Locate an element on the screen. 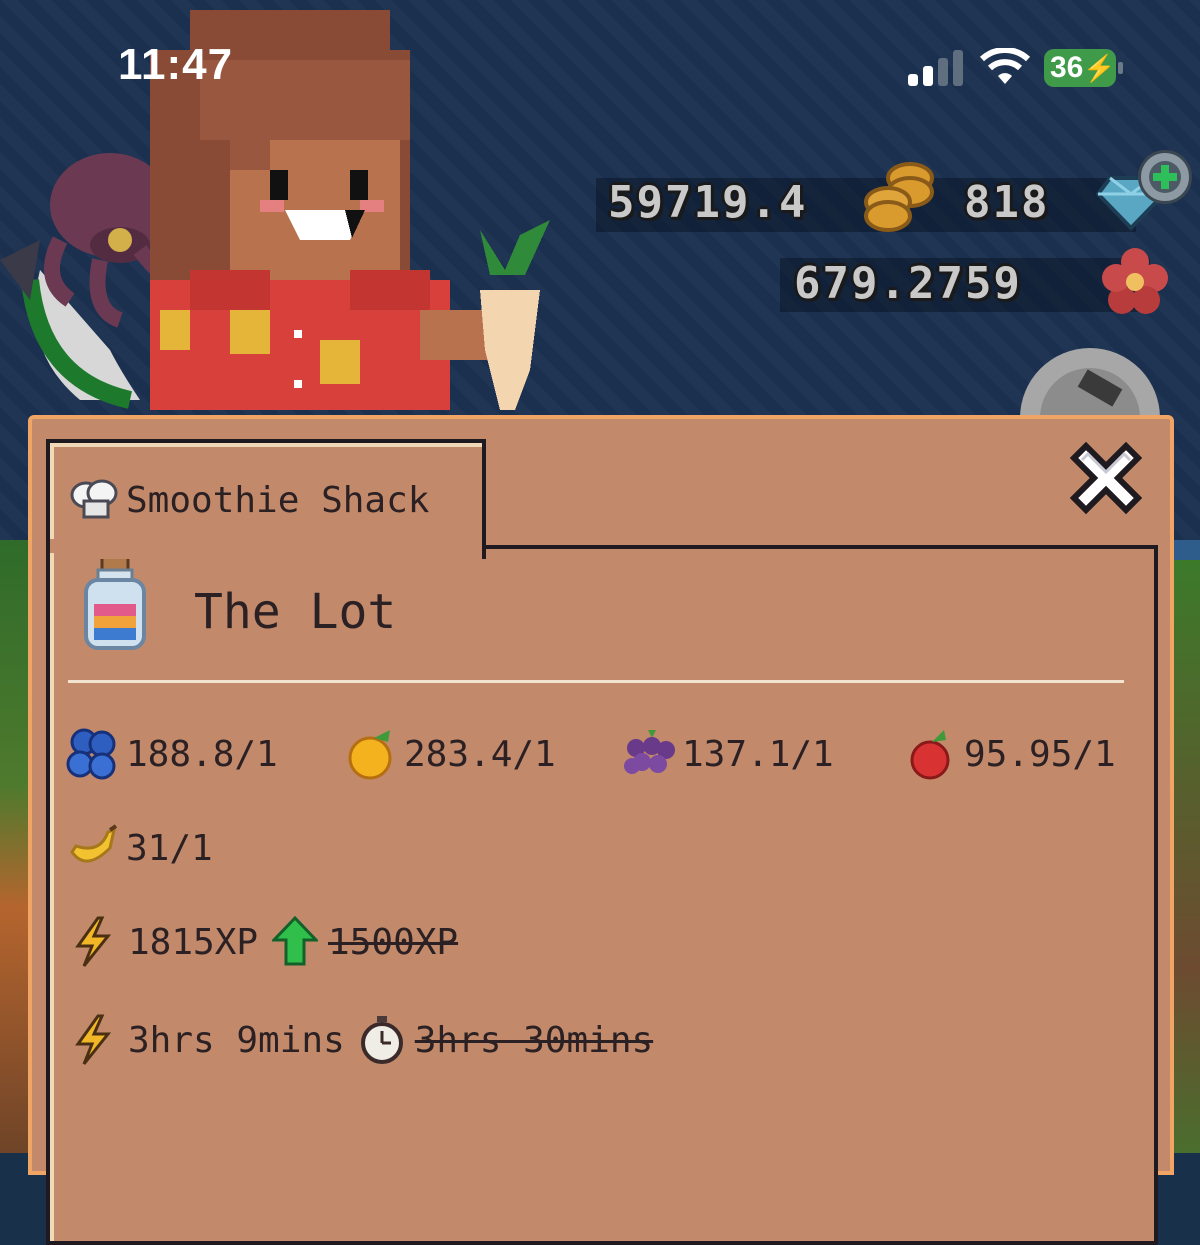 The width and height of the screenshot is (1200, 1245). xp-original: 1500XP is located at coordinates (393, 942).